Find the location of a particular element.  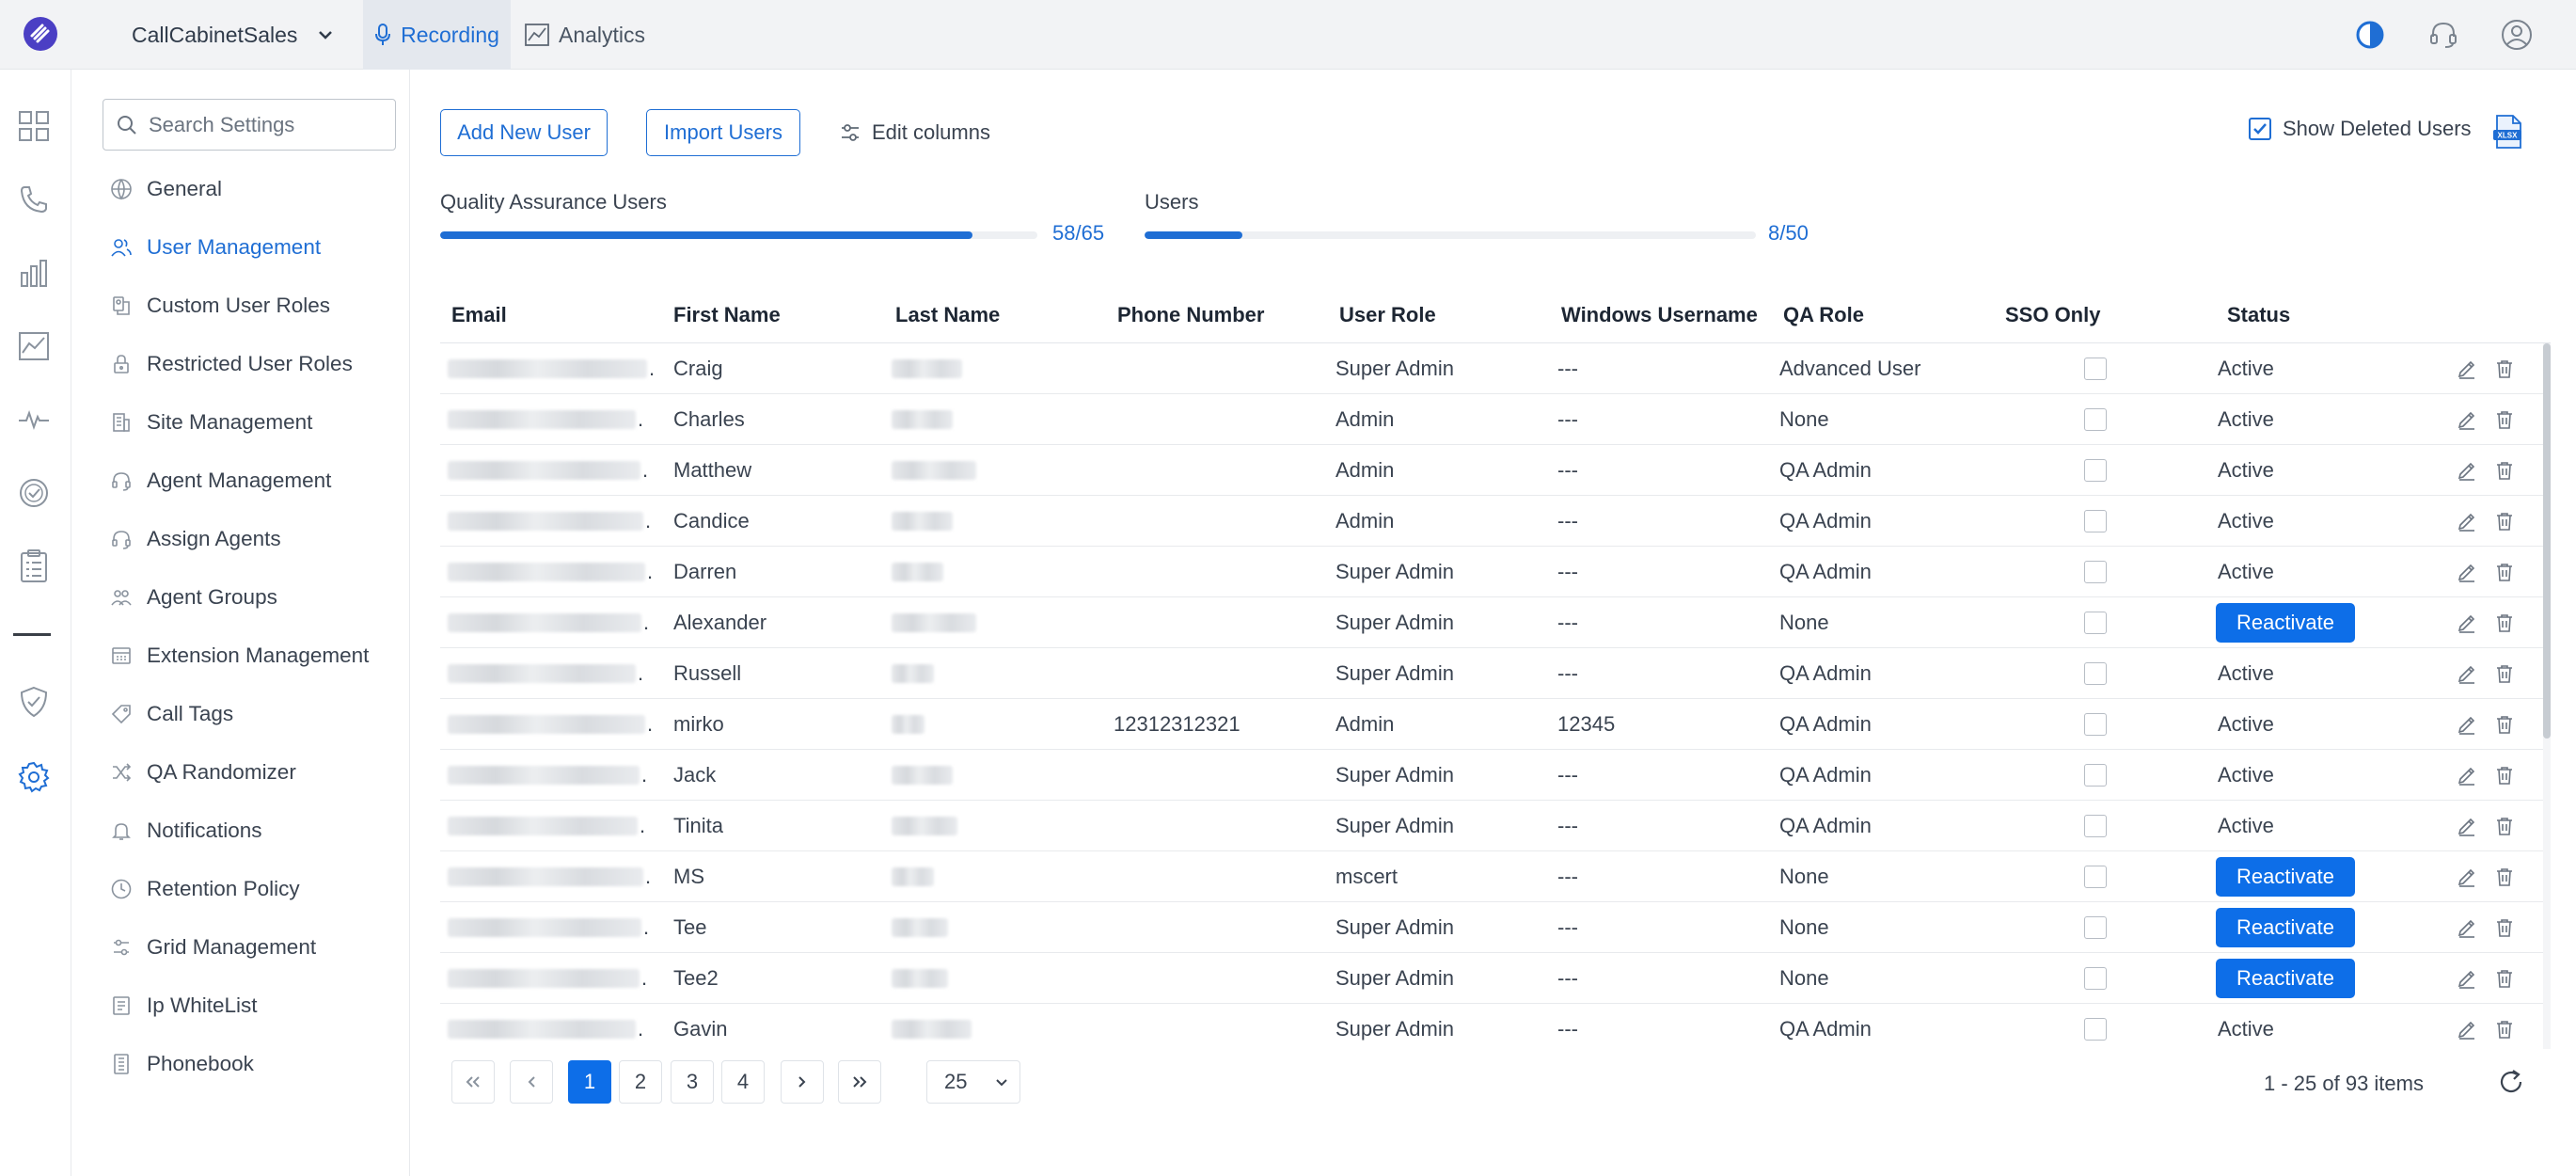

table-row: . Matthew Admin --- QA Admin Active is located at coordinates (1495, 470).